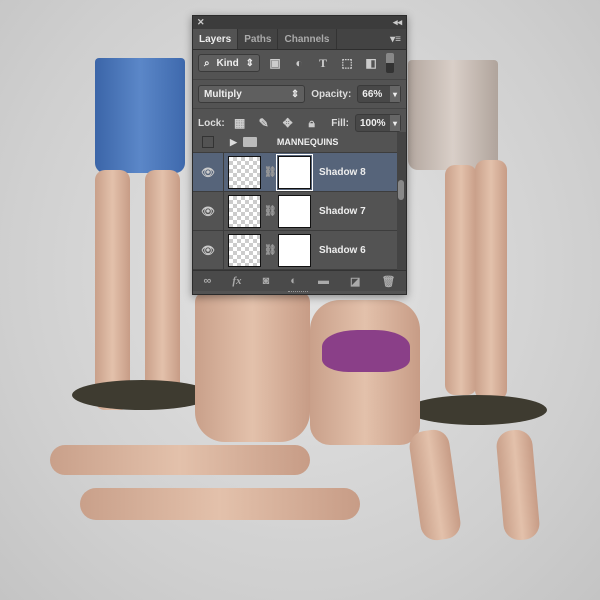 The width and height of the screenshot is (600, 600). I want to click on close-icon: ✕, so click(201, 22).